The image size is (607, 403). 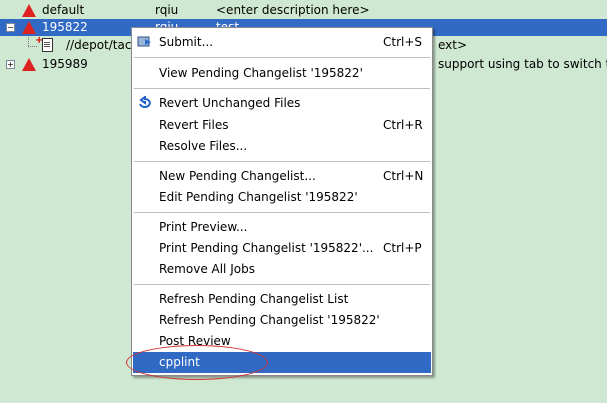 What do you see at coordinates (261, 73) in the screenshot?
I see `menu-item-label: View Pending Changelist '195822'` at bounding box center [261, 73].